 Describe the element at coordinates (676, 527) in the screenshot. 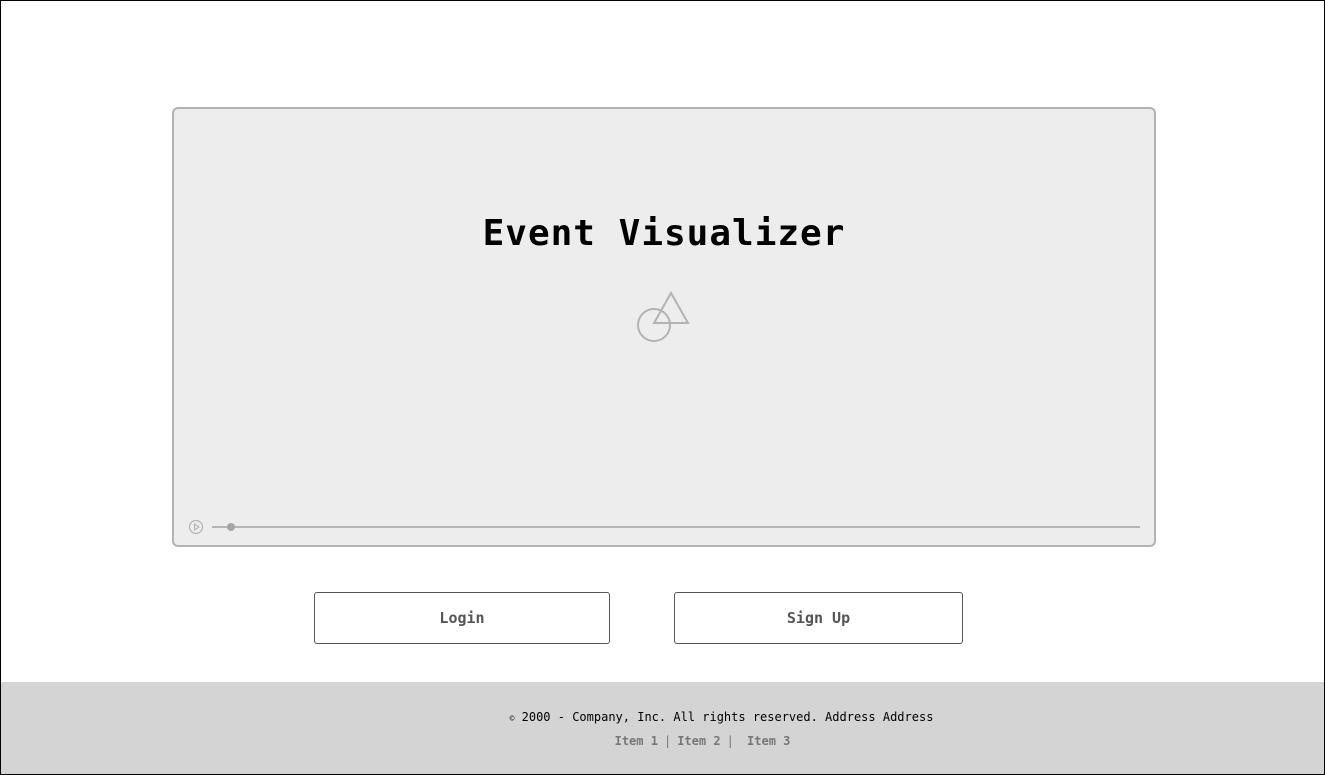

I see `progress-bar` at that location.